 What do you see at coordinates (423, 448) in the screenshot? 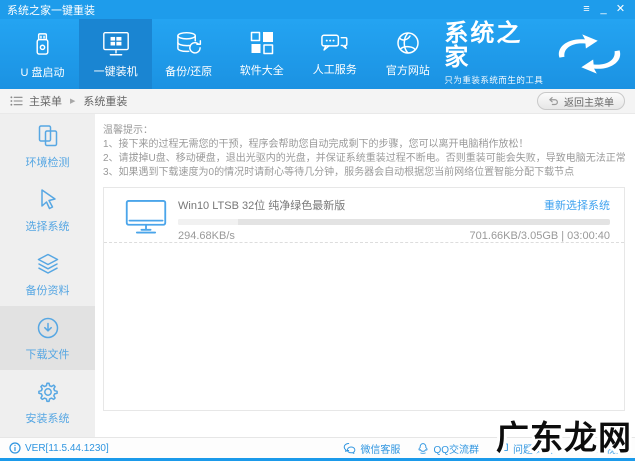
I see `qq-icon` at bounding box center [423, 448].